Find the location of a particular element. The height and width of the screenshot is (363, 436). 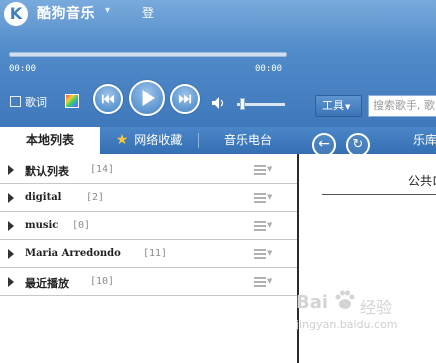

playlist-count: [11] is located at coordinates (155, 253).